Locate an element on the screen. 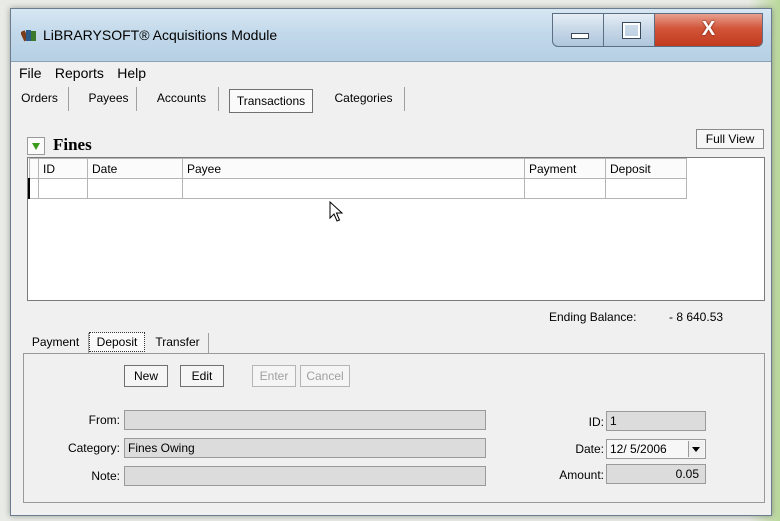  category-label: Category: is located at coordinates (93, 448).